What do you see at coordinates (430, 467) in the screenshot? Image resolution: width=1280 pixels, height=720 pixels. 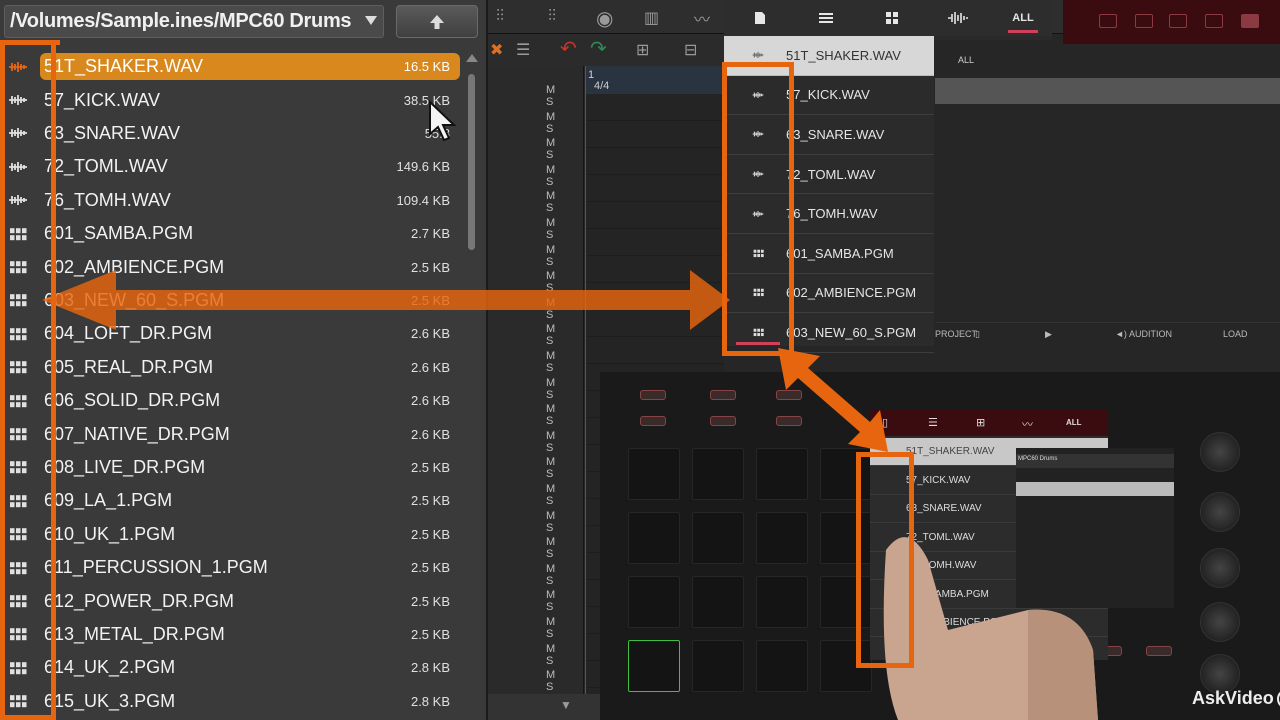 I see `file-size: 2.5 KB` at bounding box center [430, 467].